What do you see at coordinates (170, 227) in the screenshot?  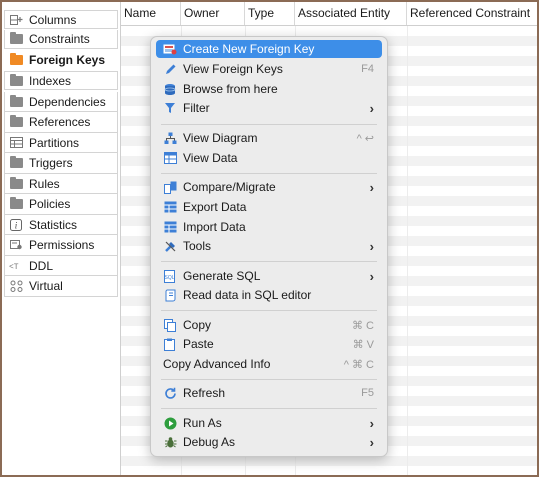 I see `import-icon` at bounding box center [170, 227].